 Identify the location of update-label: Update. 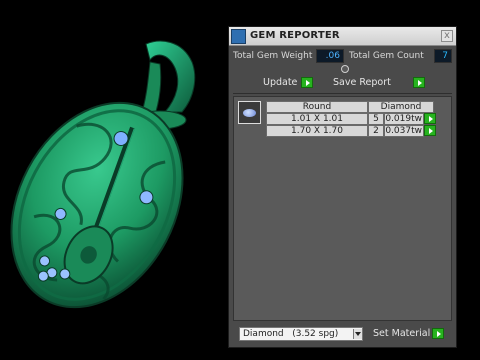
(280, 82).